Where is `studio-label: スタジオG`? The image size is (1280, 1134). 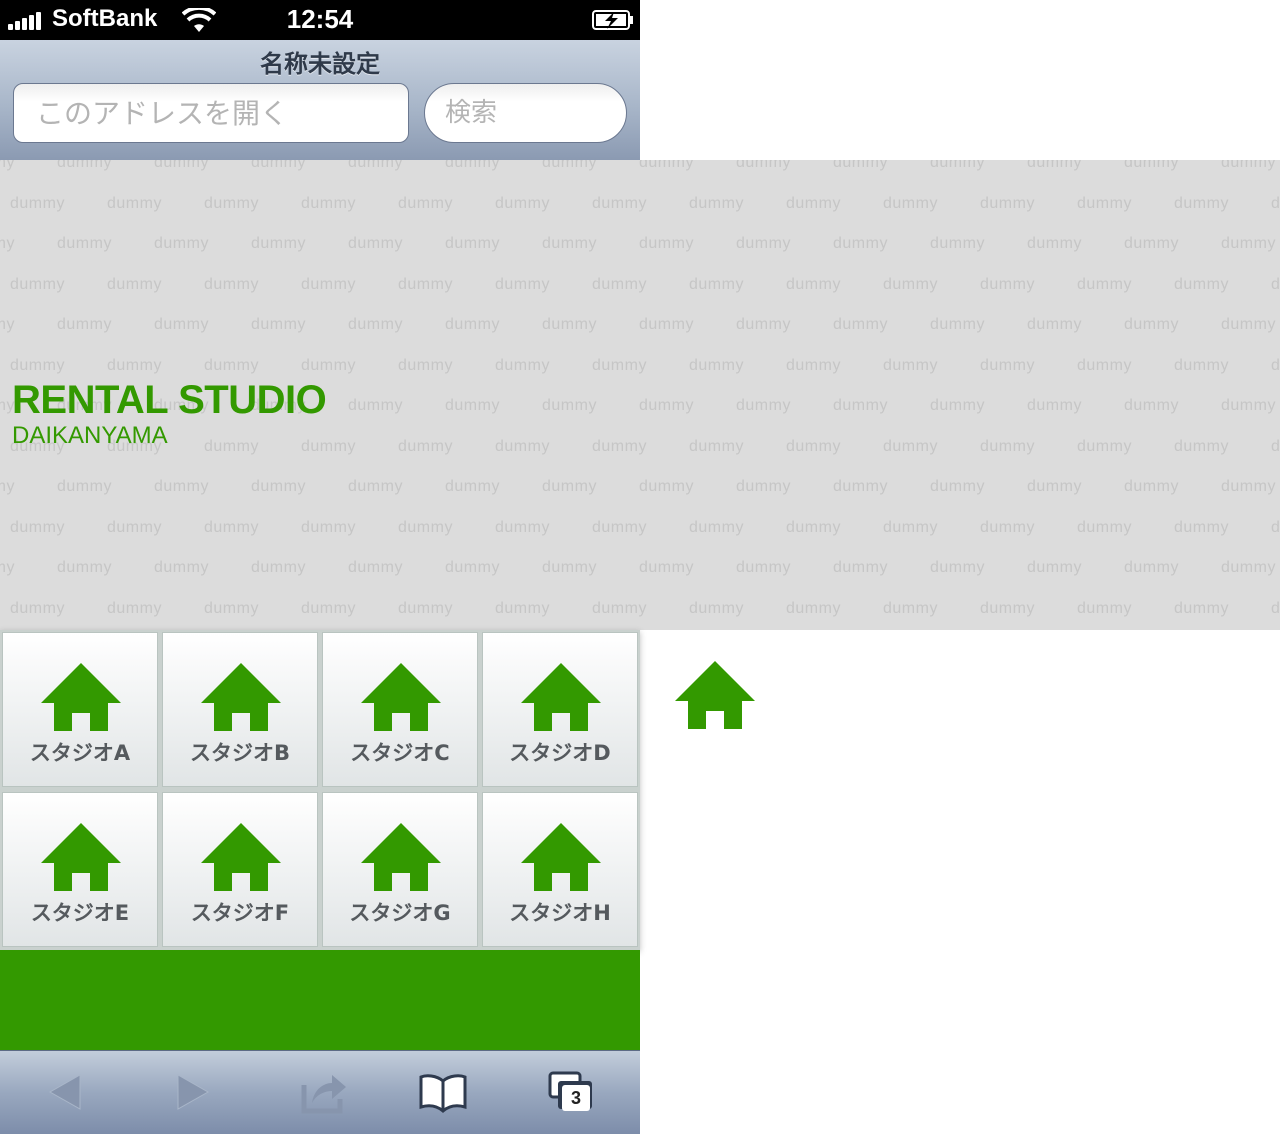
studio-label: スタジオG is located at coordinates (400, 913).